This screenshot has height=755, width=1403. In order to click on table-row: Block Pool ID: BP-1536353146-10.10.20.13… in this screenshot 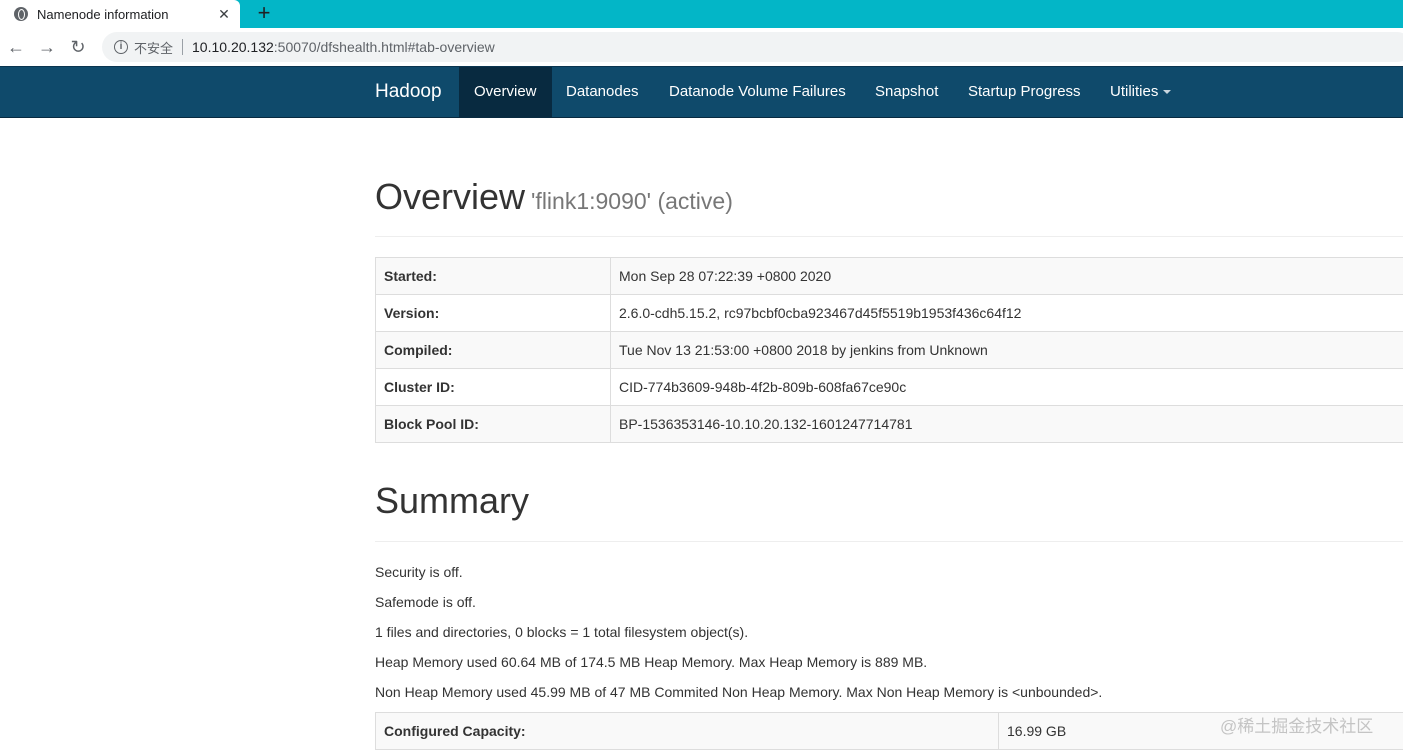, I will do `click(889, 424)`.